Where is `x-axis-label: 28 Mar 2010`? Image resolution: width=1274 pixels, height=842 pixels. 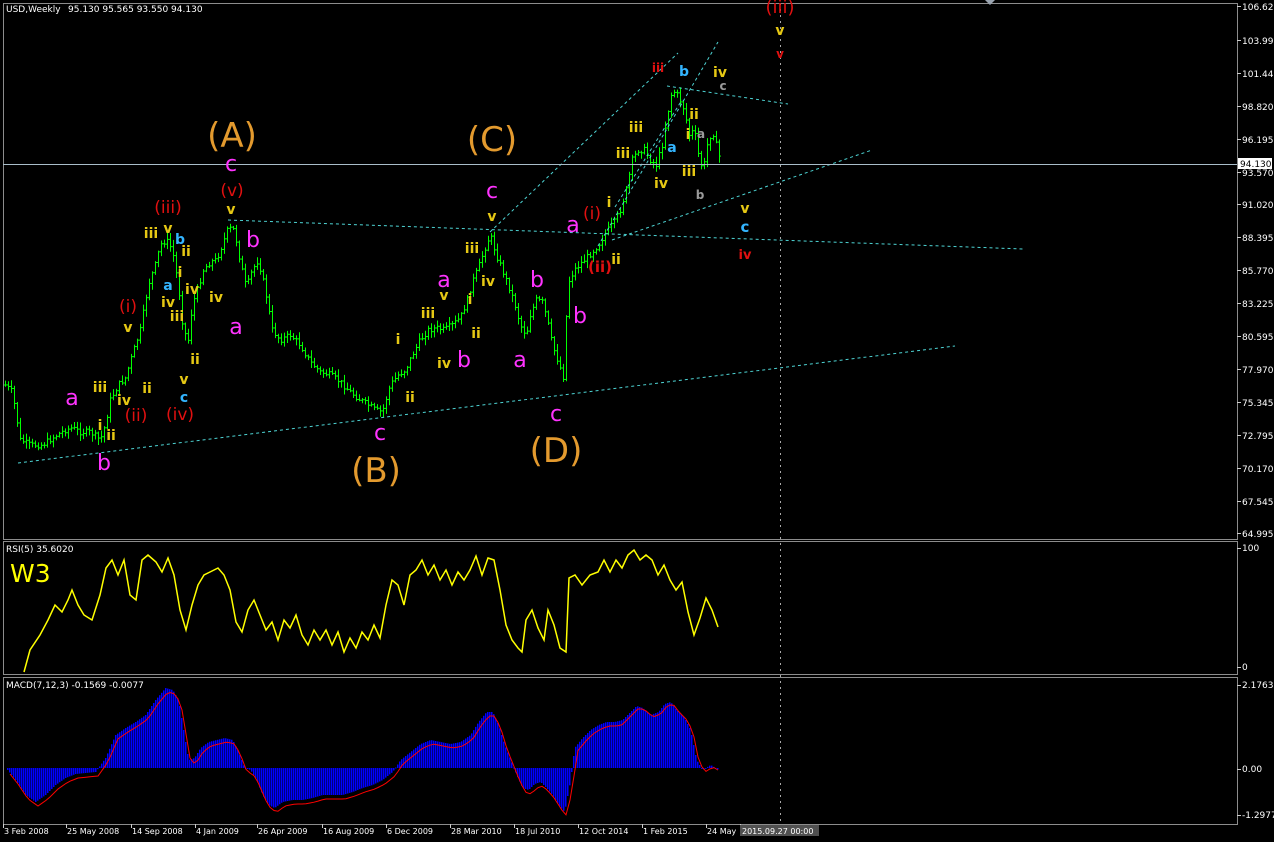 x-axis-label: 28 Mar 2010 is located at coordinates (476, 831).